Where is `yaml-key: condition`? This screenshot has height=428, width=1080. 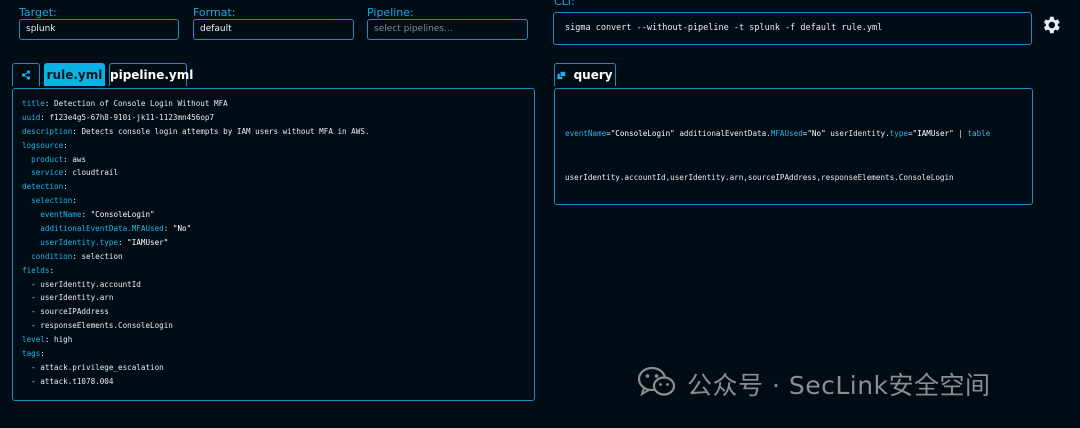 yaml-key: condition is located at coordinates (52, 256).